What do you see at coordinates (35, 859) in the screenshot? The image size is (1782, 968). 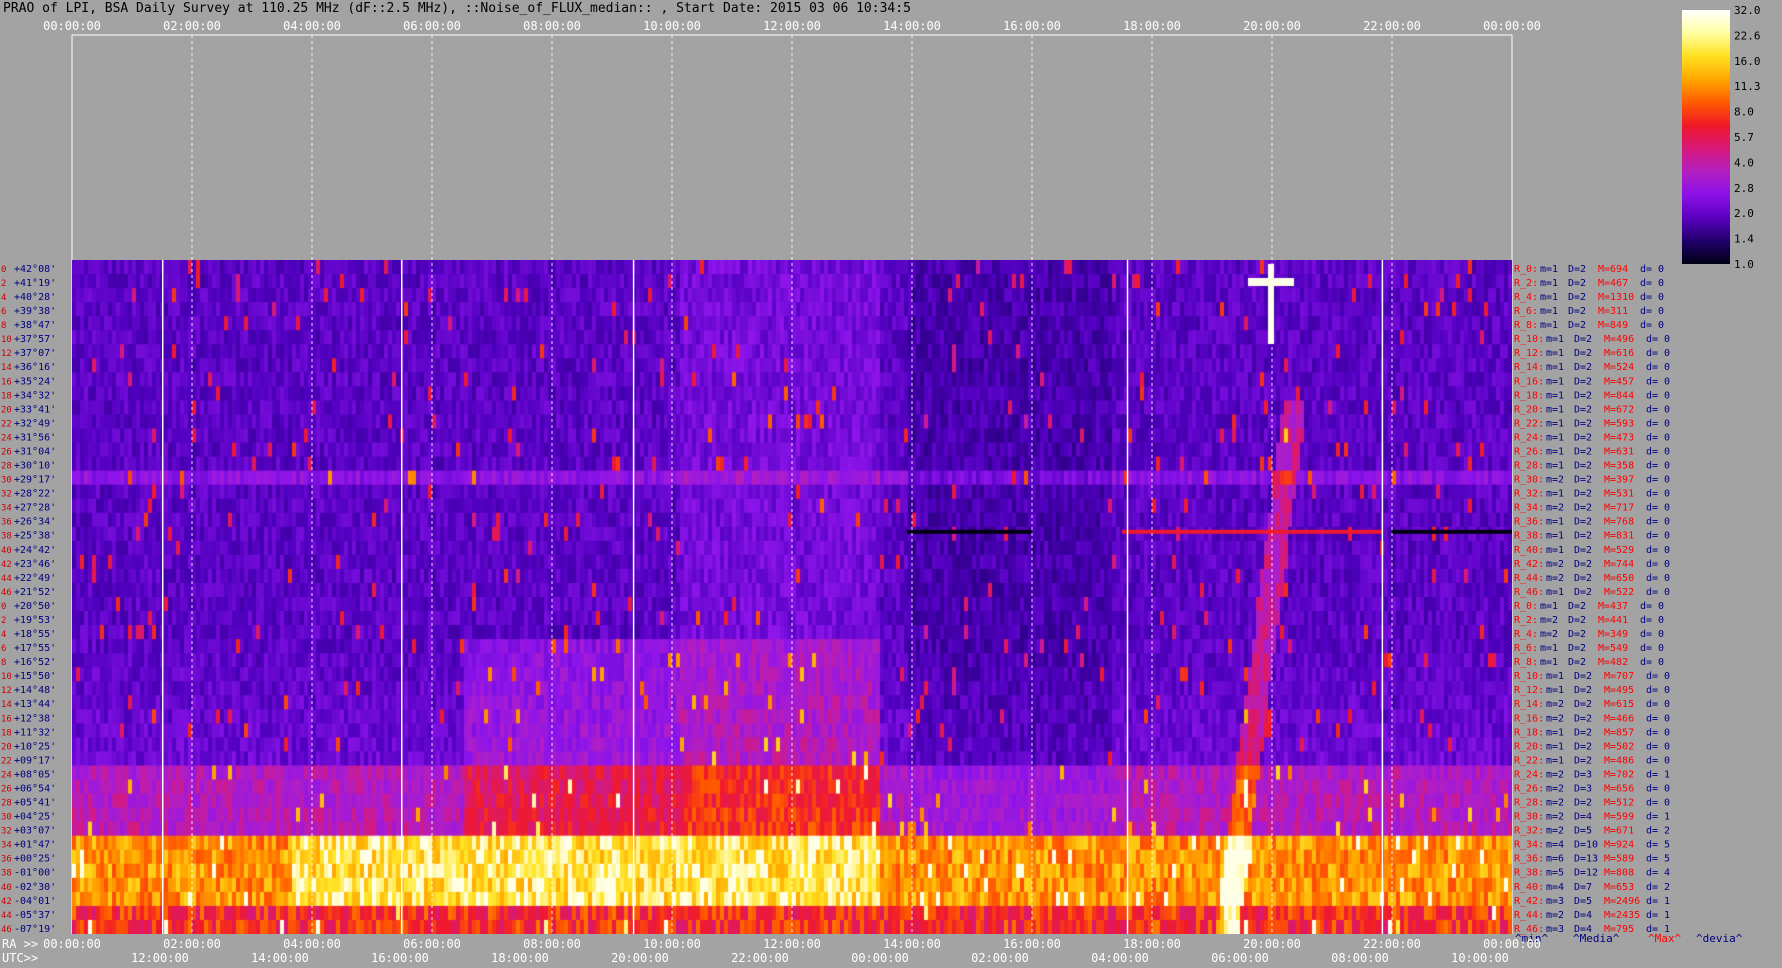 I see `row-dec-label: +00°25'` at bounding box center [35, 859].